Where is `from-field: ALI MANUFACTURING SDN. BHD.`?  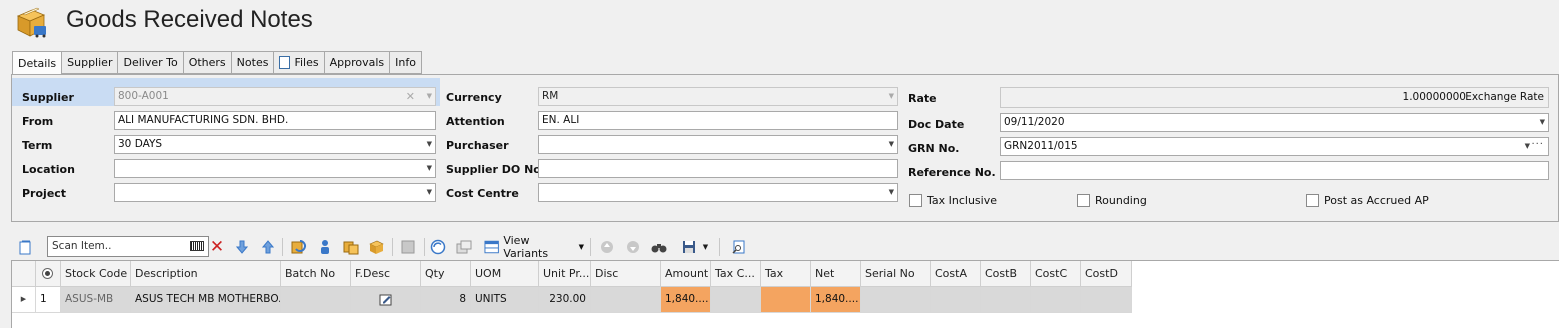
from-field: ALI MANUFACTURING SDN. BHD. is located at coordinates (275, 120).